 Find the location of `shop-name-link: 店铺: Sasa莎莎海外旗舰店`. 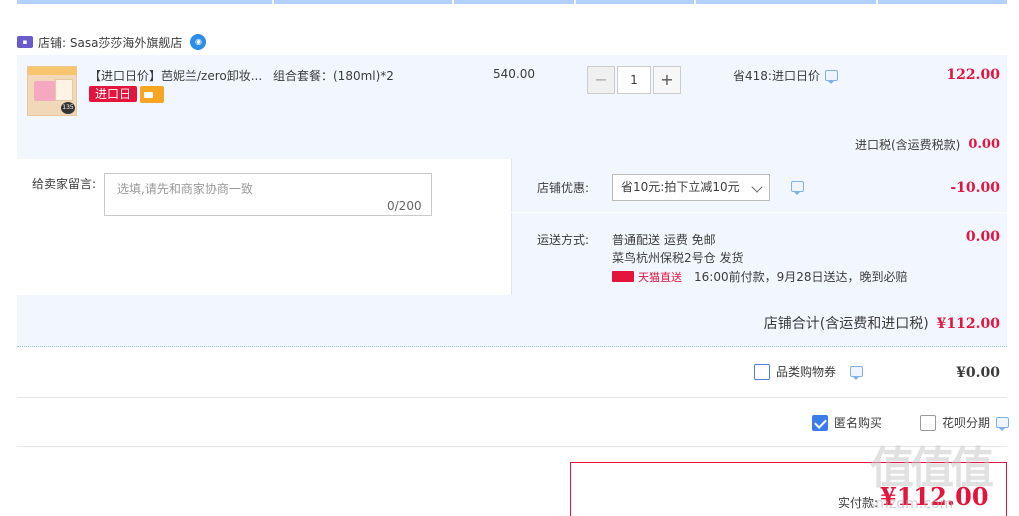

shop-name-link: 店铺: Sasa莎莎海外旗舰店 is located at coordinates (110, 42).